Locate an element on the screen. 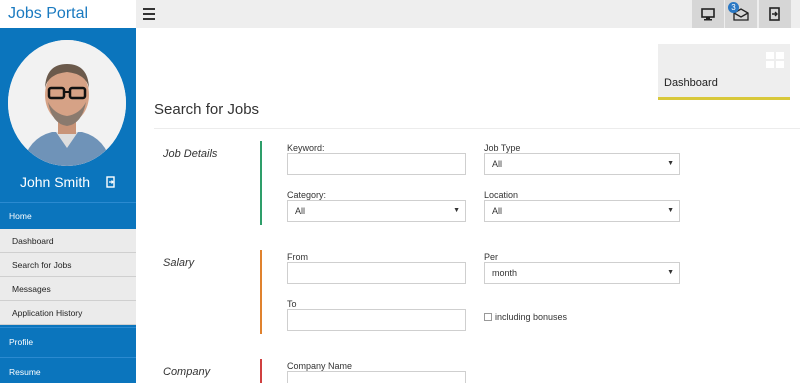 This screenshot has width=800, height=386. location-select: All ▼ is located at coordinates (582, 211).